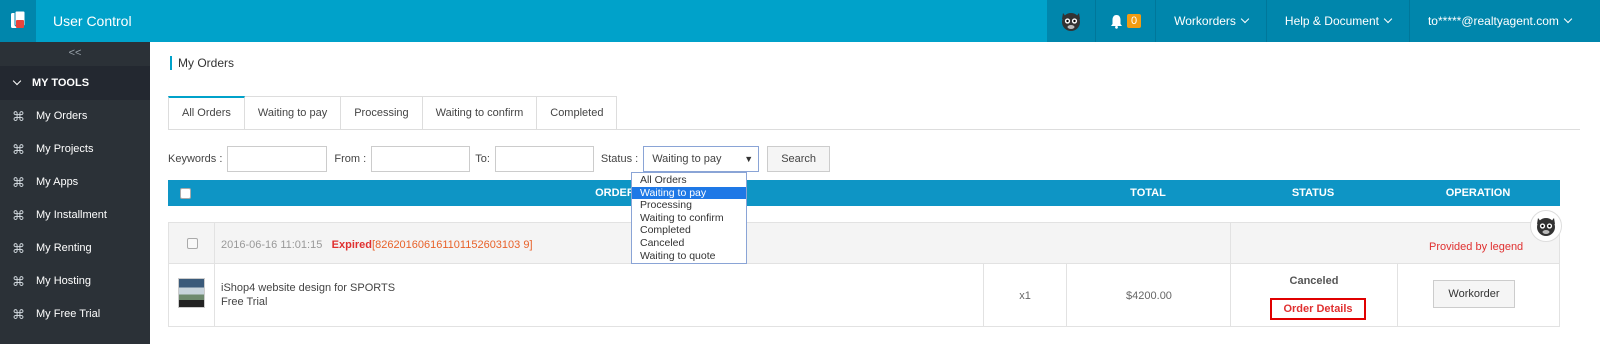  Describe the element at coordinates (61, 83) in the screenshot. I see `sidebar-section-title: MY TOOLS` at that location.